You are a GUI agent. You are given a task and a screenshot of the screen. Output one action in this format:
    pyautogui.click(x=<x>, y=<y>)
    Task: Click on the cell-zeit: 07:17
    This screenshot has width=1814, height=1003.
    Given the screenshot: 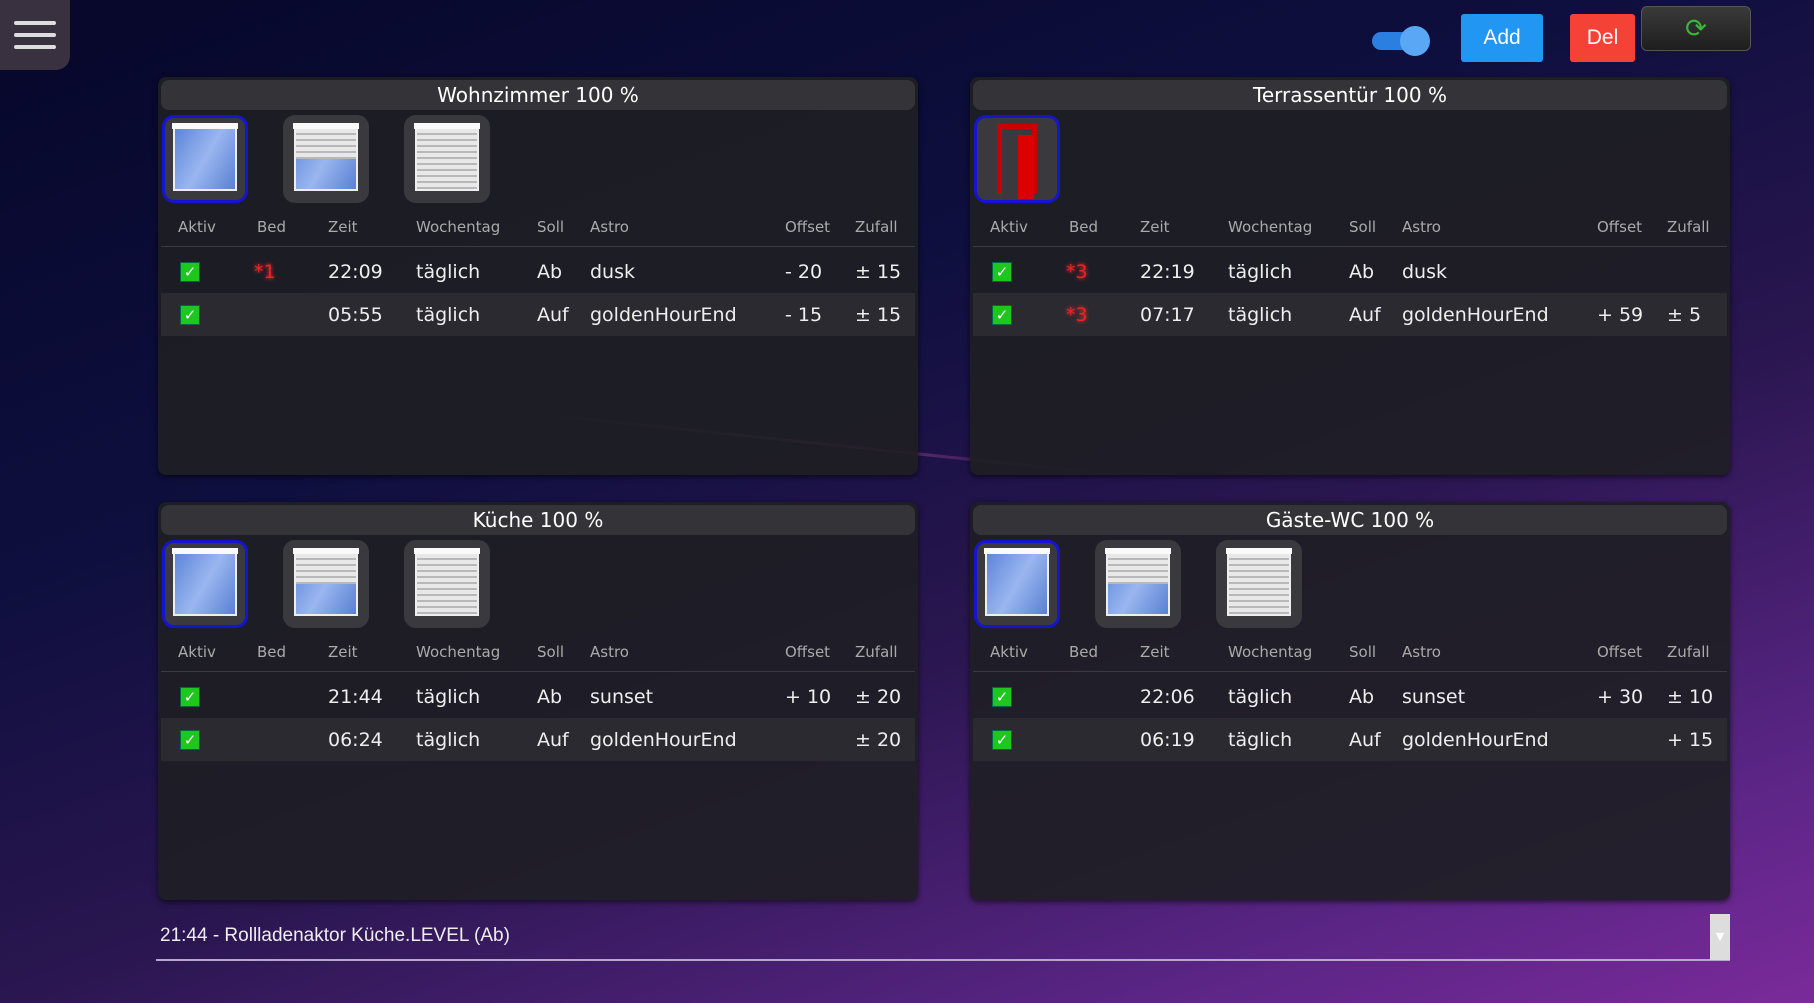 What is the action you would take?
    pyautogui.click(x=1167, y=314)
    